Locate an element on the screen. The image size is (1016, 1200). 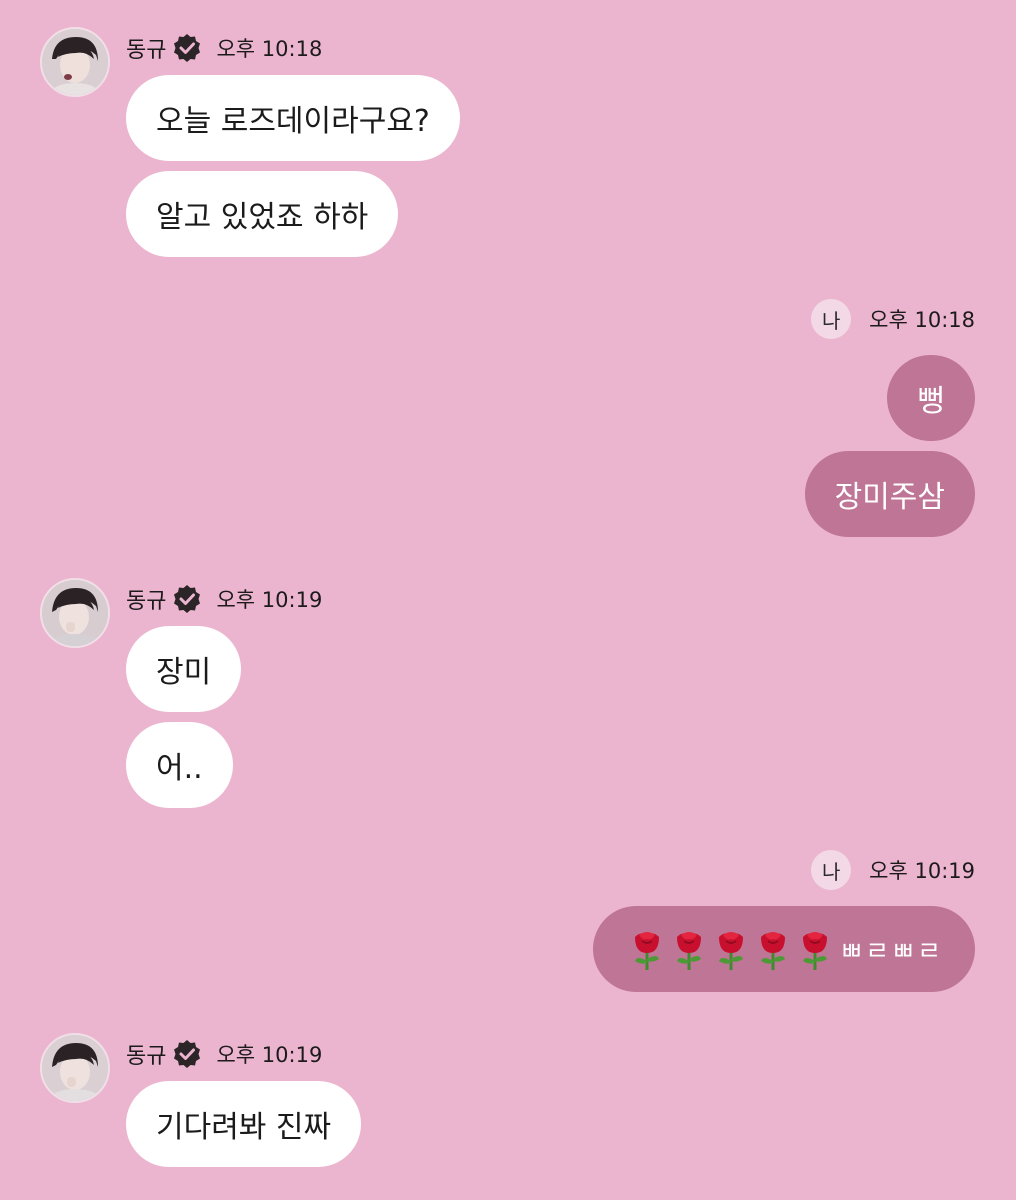
message-text: 오늘 로즈데이라구요? is located at coordinates (293, 121).